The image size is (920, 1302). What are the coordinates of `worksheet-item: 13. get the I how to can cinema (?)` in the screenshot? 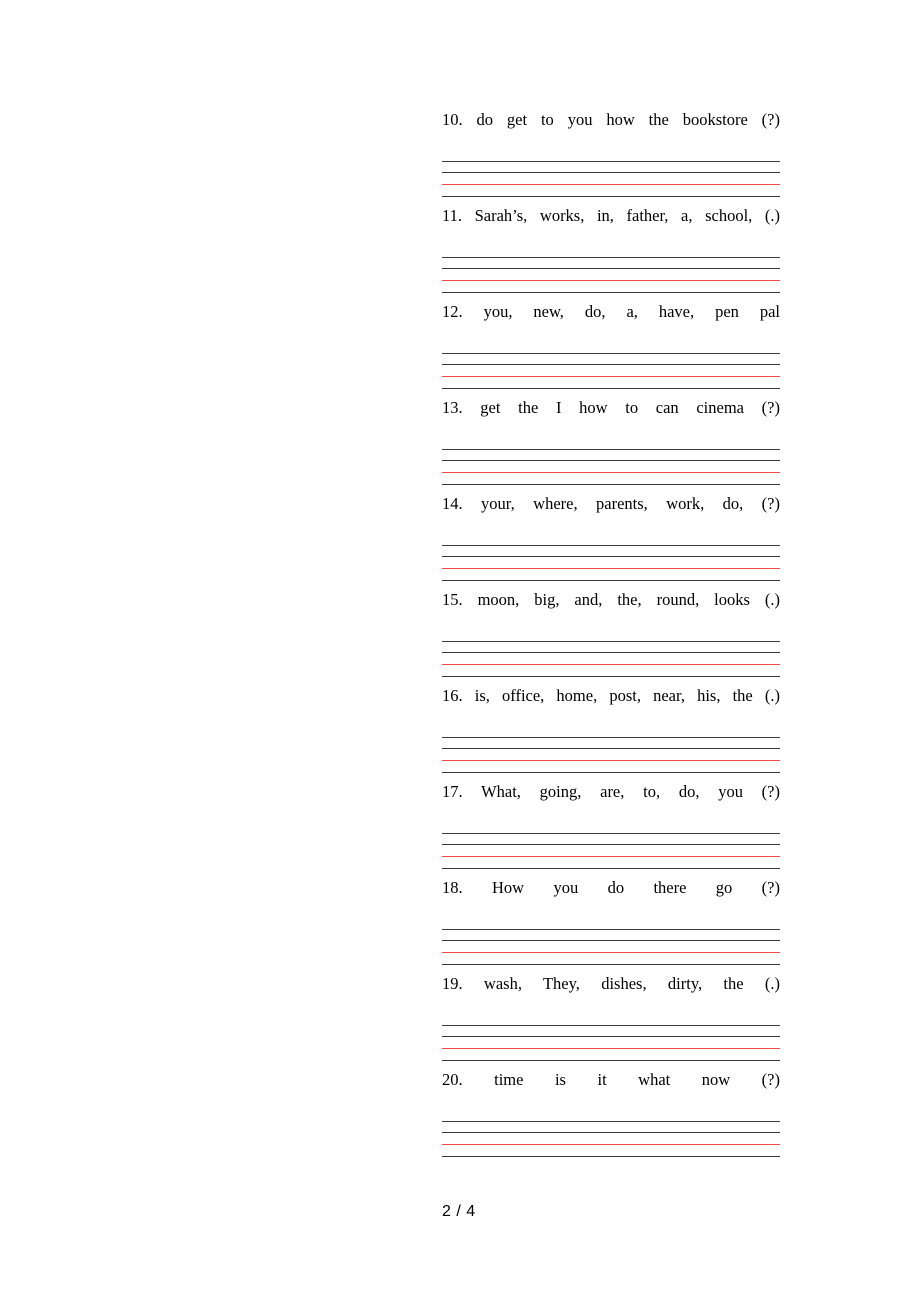 It's located at (611, 446).